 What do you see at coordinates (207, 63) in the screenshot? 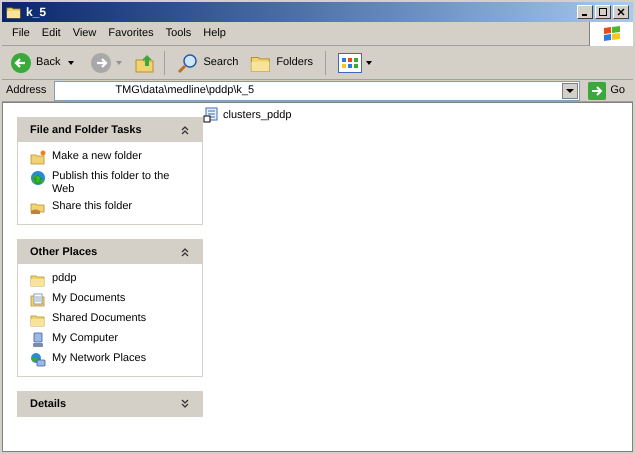
I see `search-button: Search` at bounding box center [207, 63].